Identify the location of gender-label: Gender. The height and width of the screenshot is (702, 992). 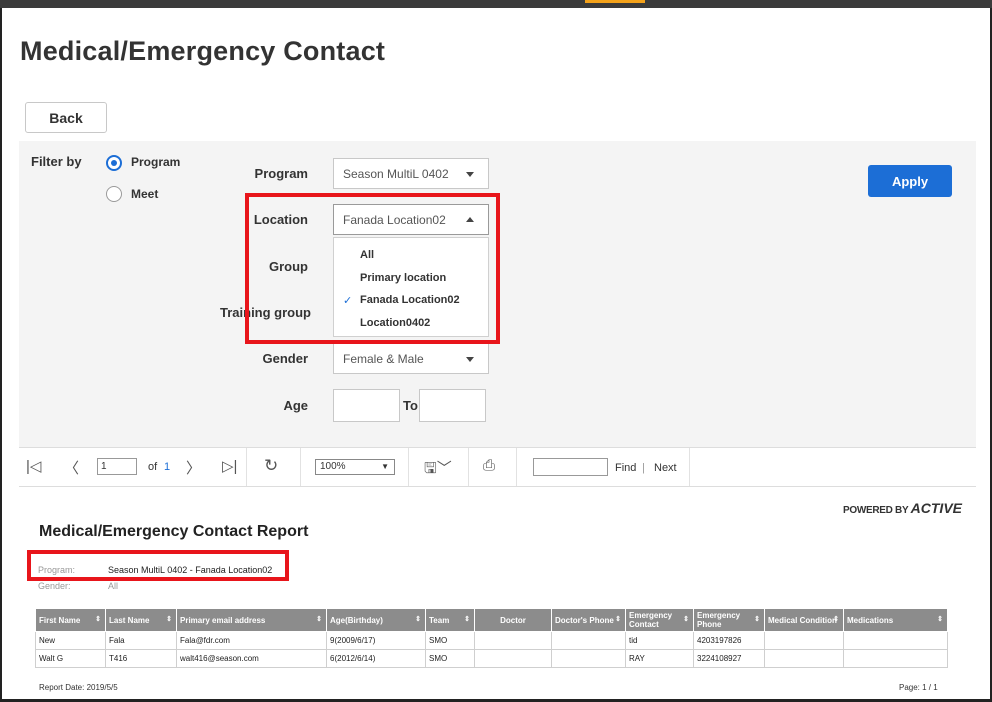
(285, 358).